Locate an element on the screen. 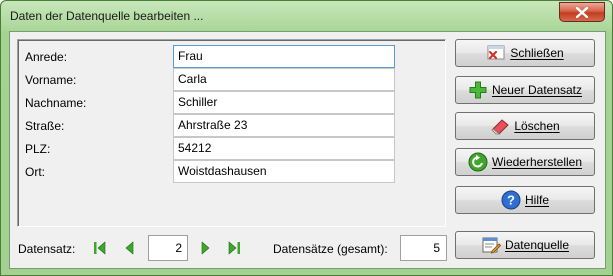 This screenshot has width=613, height=276. total-records-label: Datensätze (gesamt): is located at coordinates (330, 249).